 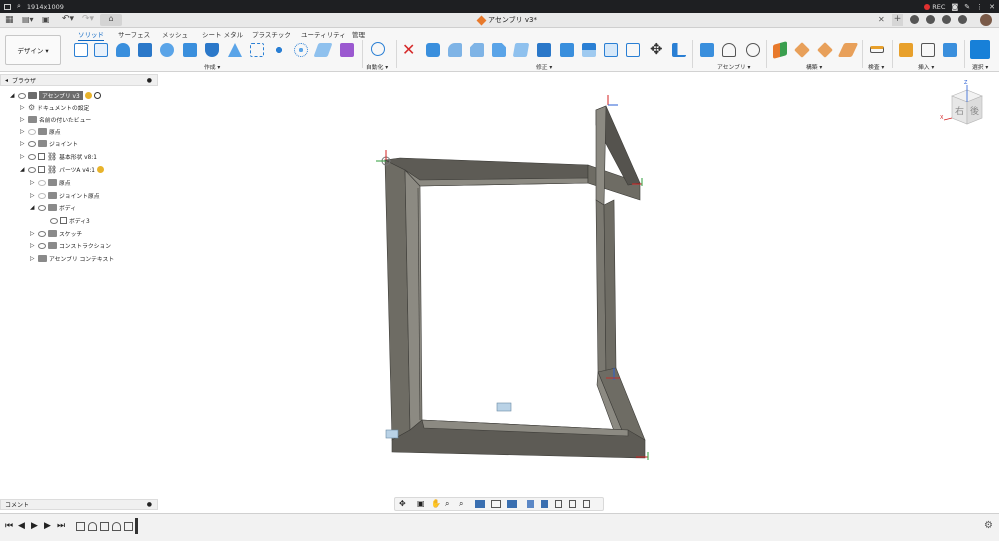 I want to click on circular-pattern-icon, so click(x=301, y=50).